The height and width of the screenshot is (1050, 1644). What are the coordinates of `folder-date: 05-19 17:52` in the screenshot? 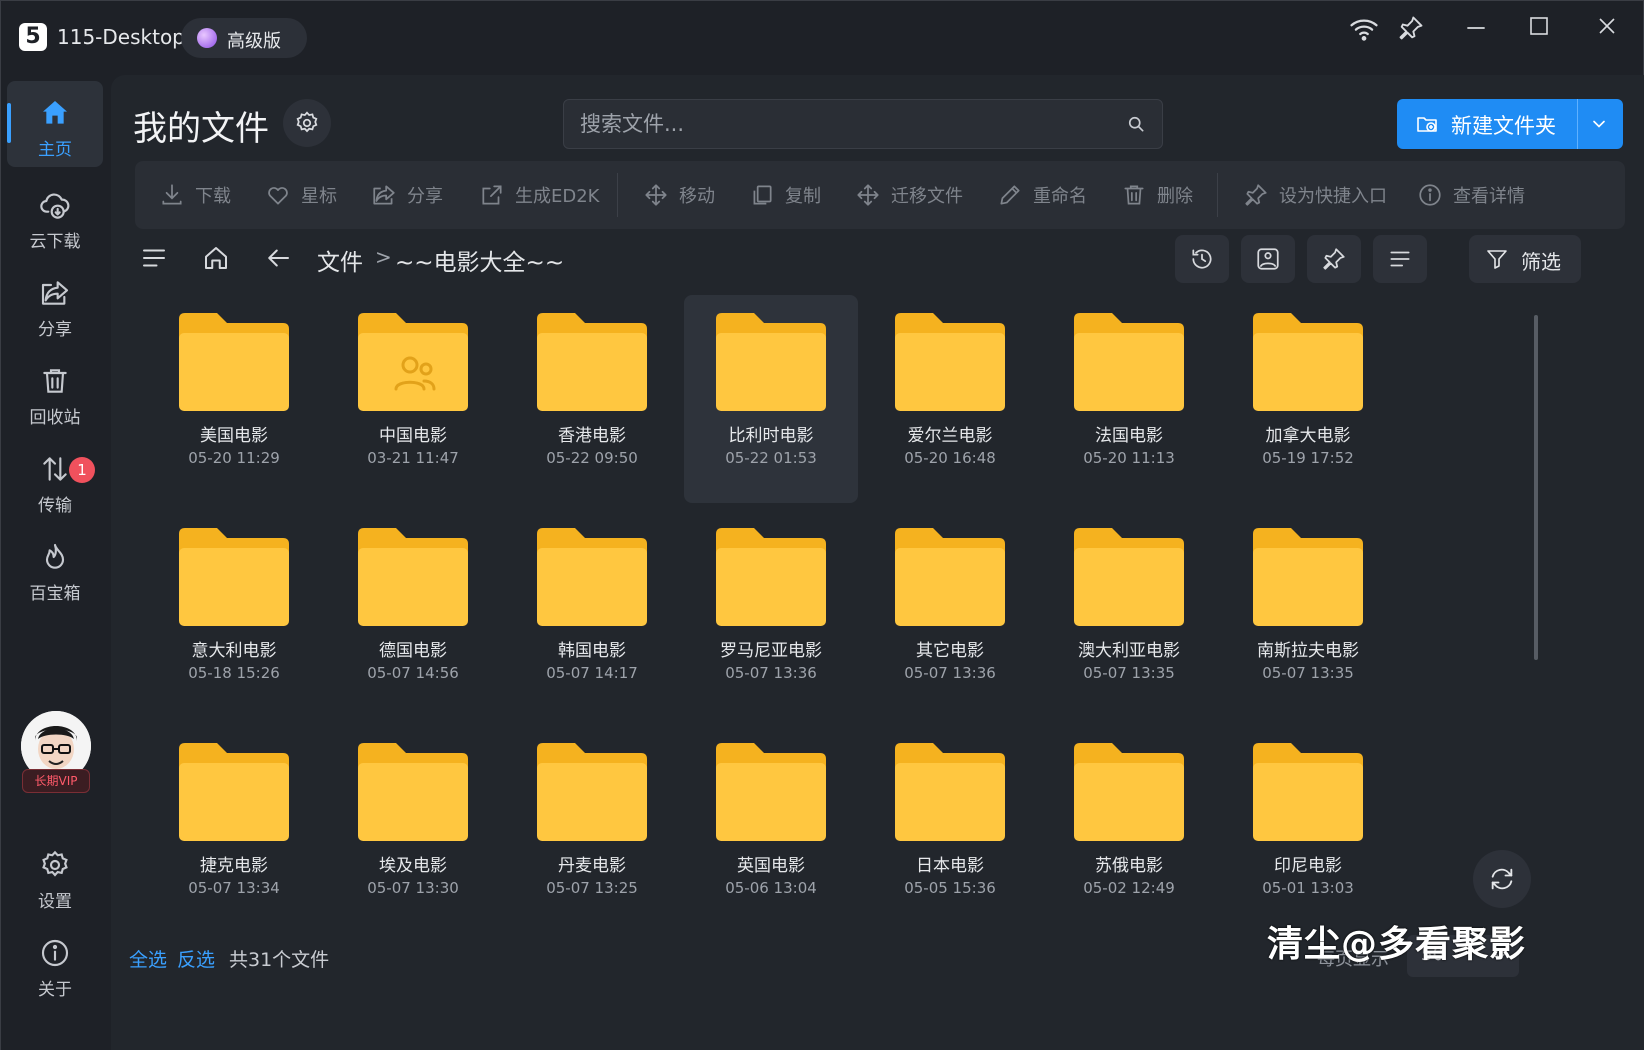 It's located at (1308, 458).